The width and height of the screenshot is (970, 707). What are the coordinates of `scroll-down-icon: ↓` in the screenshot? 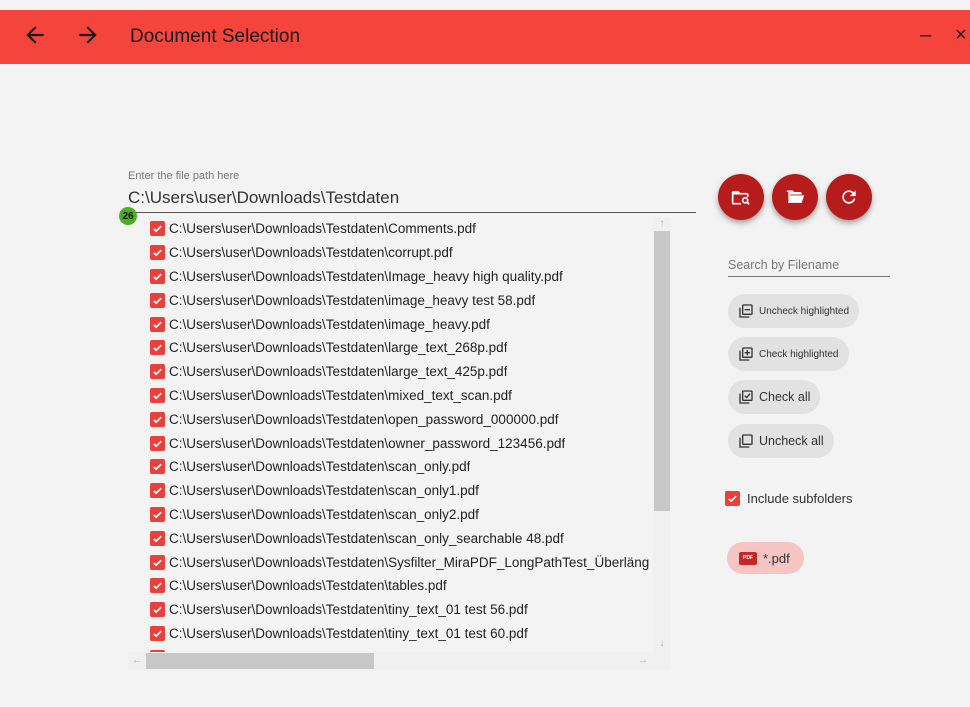 It's located at (662, 644).